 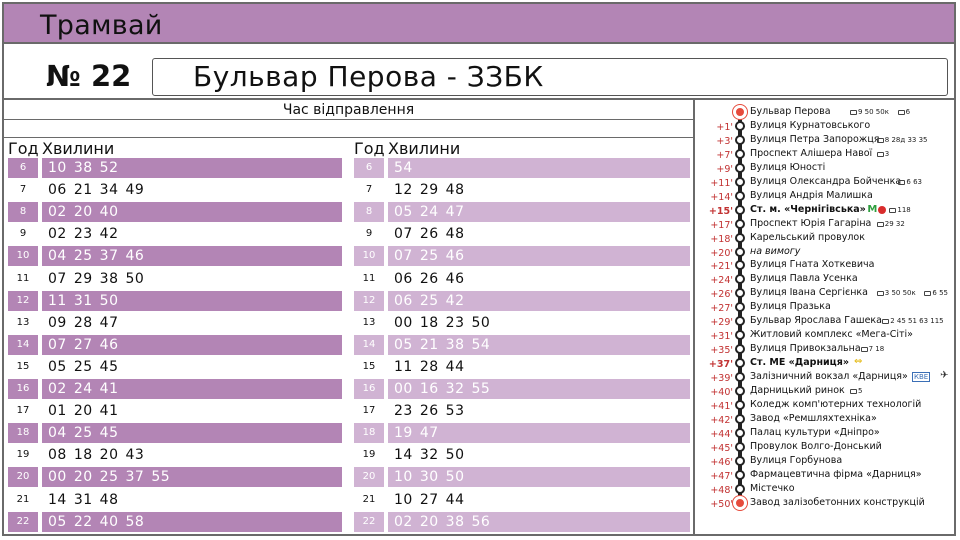 I want to click on minute-value: 19, so click(x=403, y=433).